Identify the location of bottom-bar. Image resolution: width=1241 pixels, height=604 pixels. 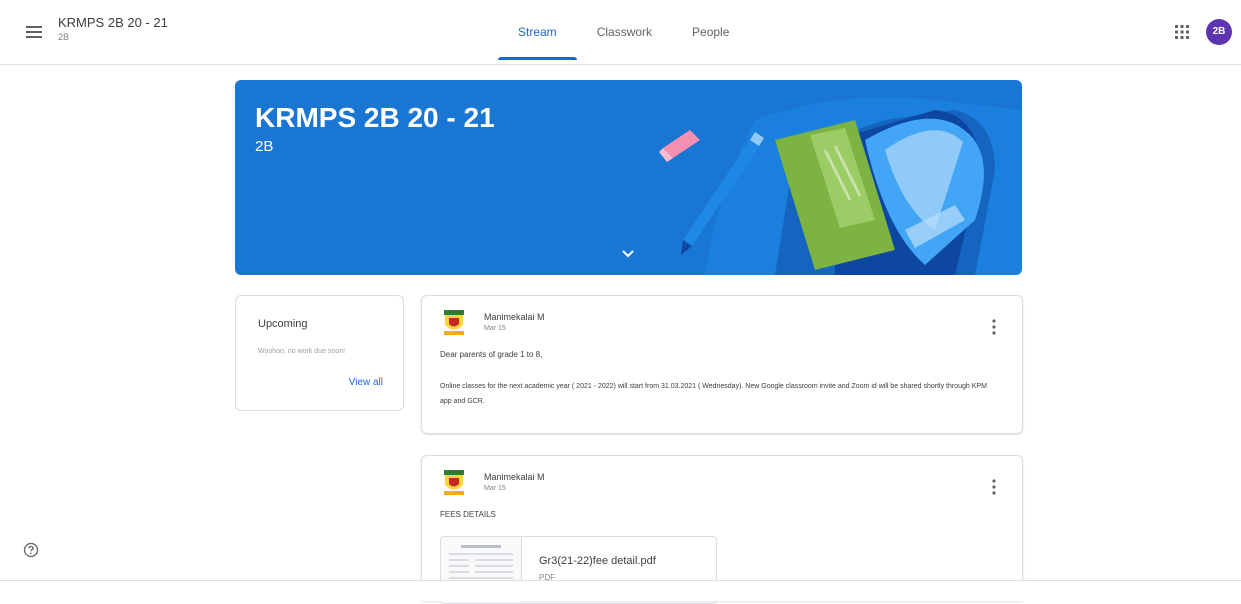
(620, 590).